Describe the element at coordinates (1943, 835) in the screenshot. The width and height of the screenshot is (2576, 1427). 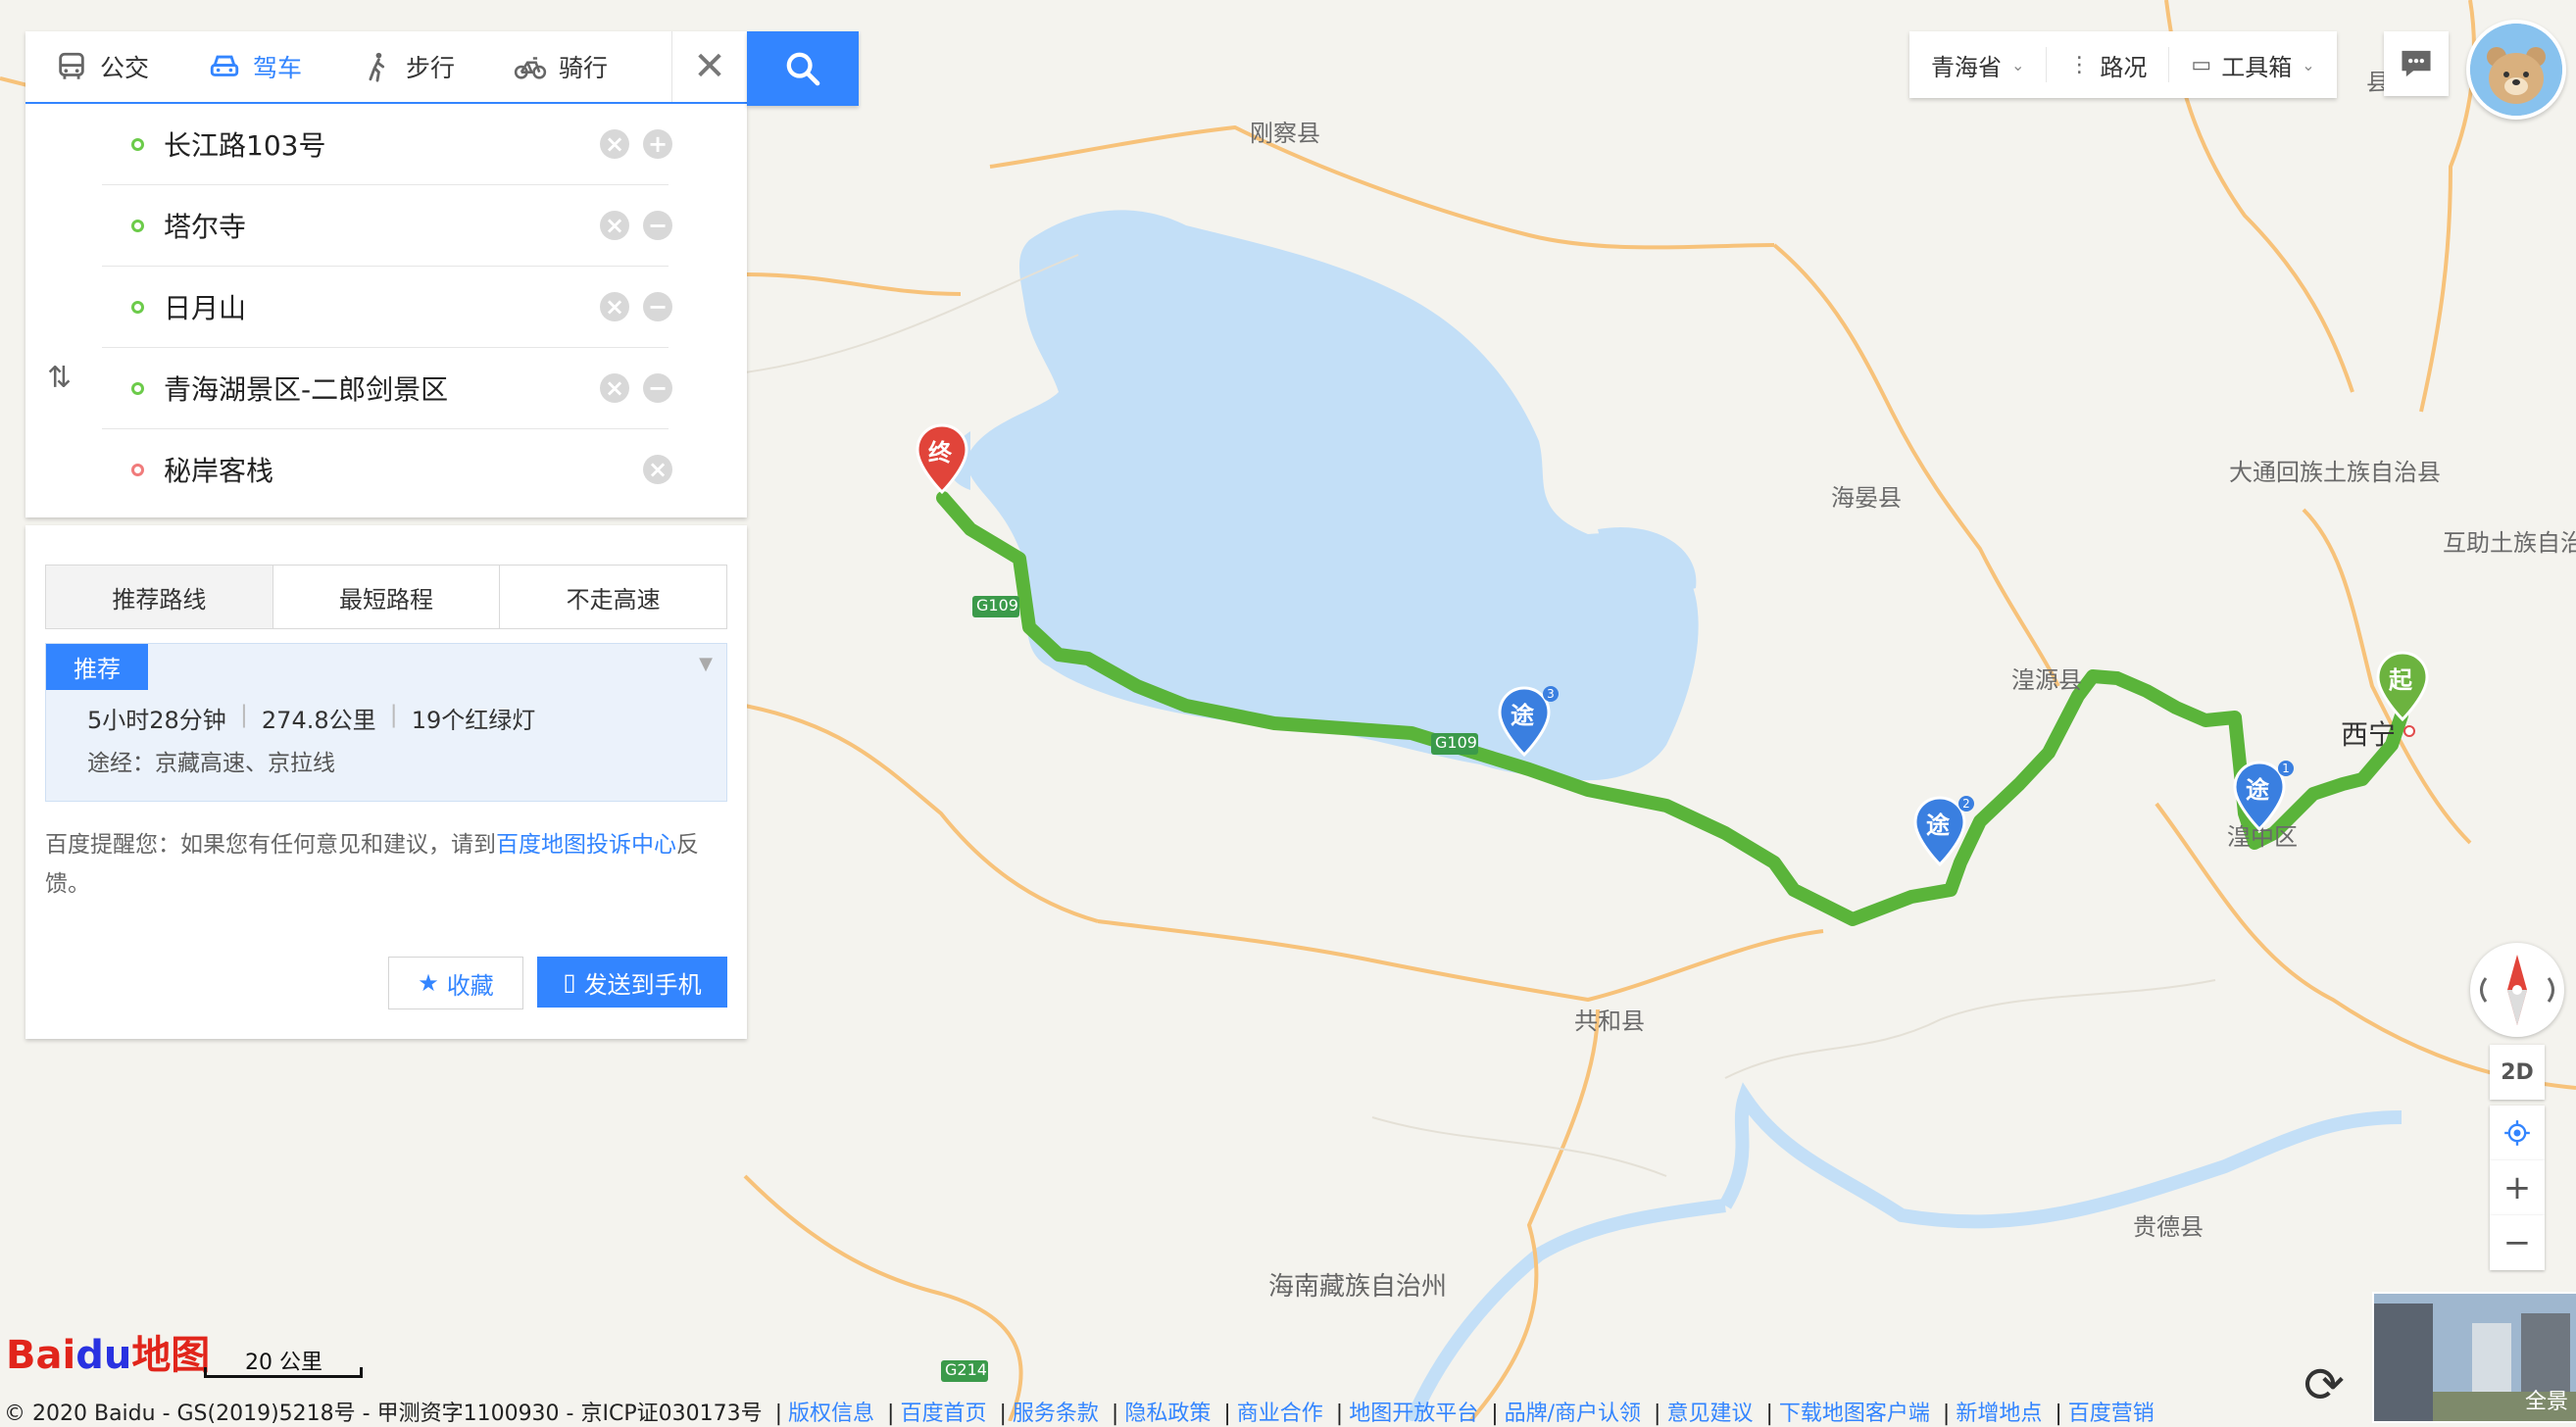
I see `via-marker-2: 途 2` at that location.